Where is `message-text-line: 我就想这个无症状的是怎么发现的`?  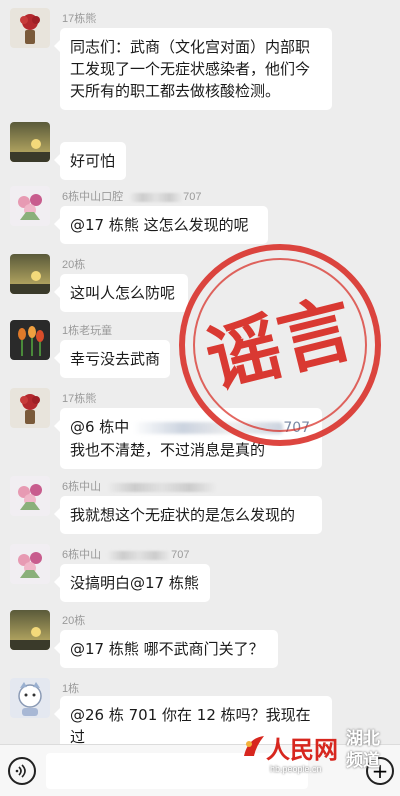
message-text-line: 我就想这个无症状的是怎么发现的 is located at coordinates (183, 515).